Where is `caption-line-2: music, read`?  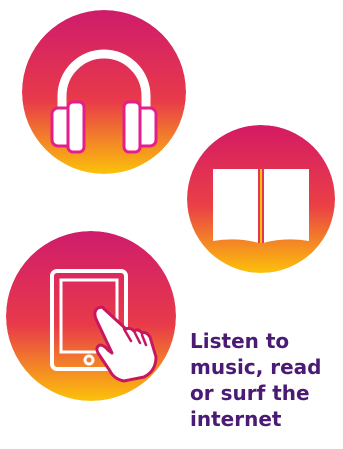 caption-line-2: music, read is located at coordinates (256, 367).